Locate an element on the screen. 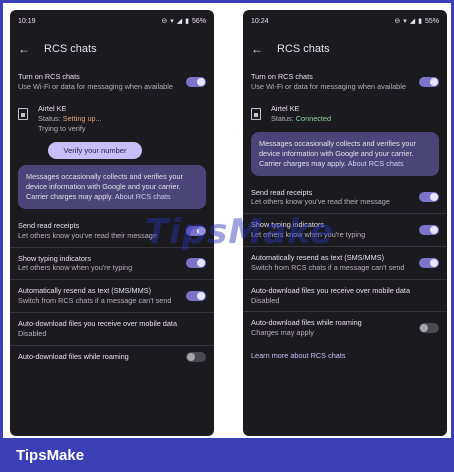 The image size is (454, 472). sim-status-block: Airtel KE Status: Connected is located at coordinates (345, 113).